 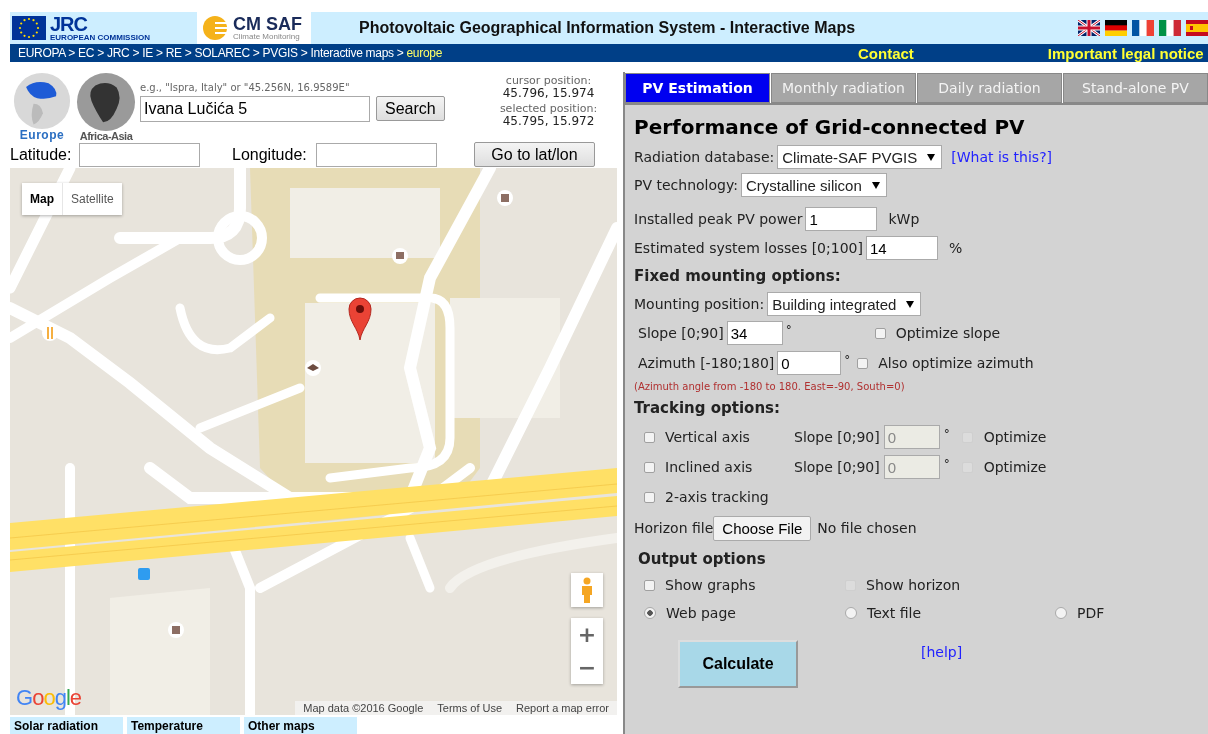 I want to click on logo-text: JRC, so click(x=69, y=24).